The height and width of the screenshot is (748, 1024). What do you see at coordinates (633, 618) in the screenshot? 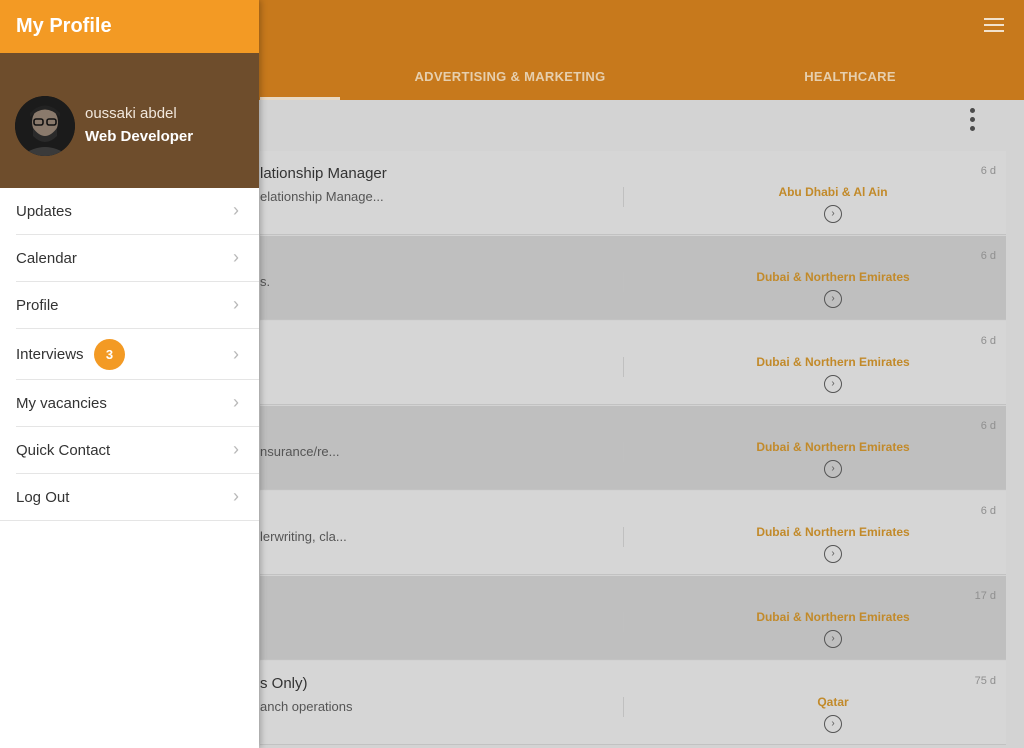
I see `job-row: Dubai & Northern Emirates › 17 d` at bounding box center [633, 618].